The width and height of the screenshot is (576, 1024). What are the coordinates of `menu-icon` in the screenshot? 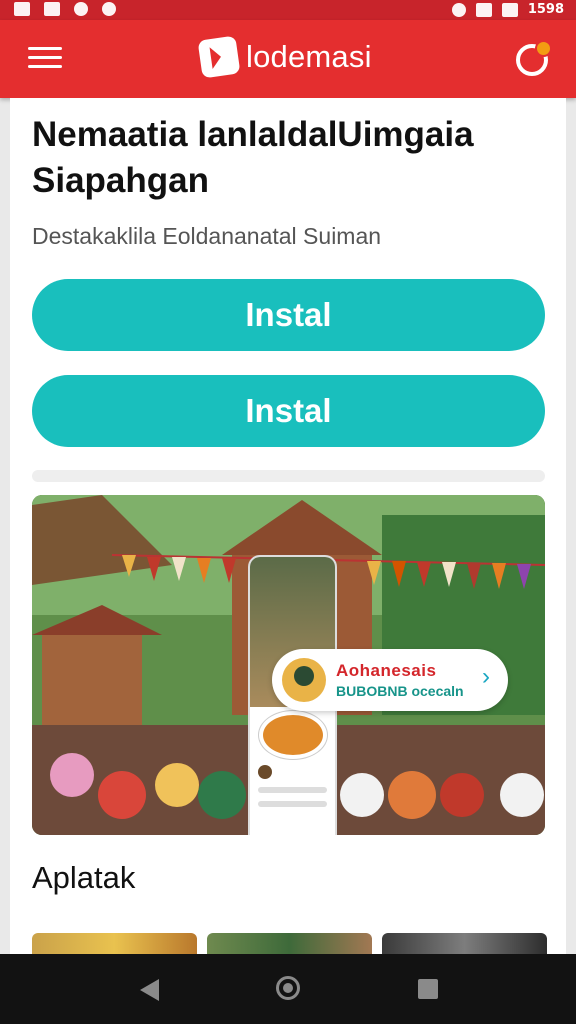 It's located at (45, 59).